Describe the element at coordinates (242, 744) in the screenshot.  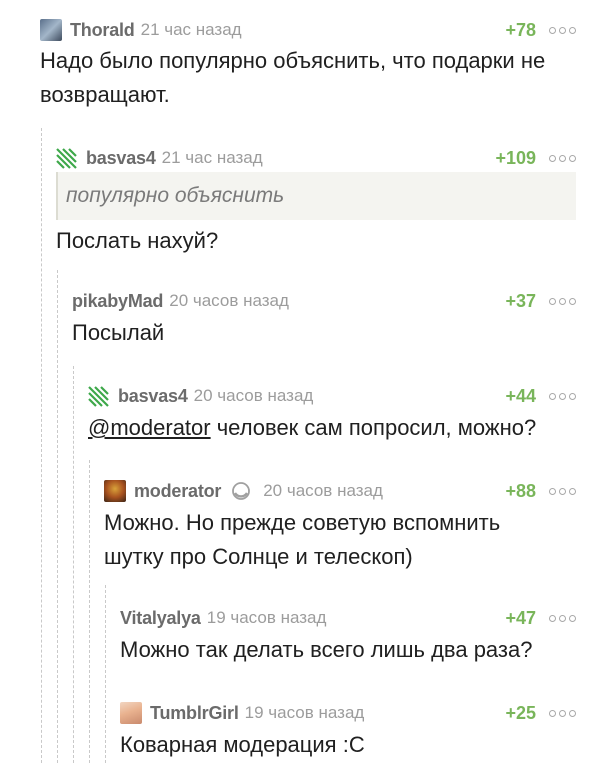
I see `comment-text: Коварная модерация :С` at that location.